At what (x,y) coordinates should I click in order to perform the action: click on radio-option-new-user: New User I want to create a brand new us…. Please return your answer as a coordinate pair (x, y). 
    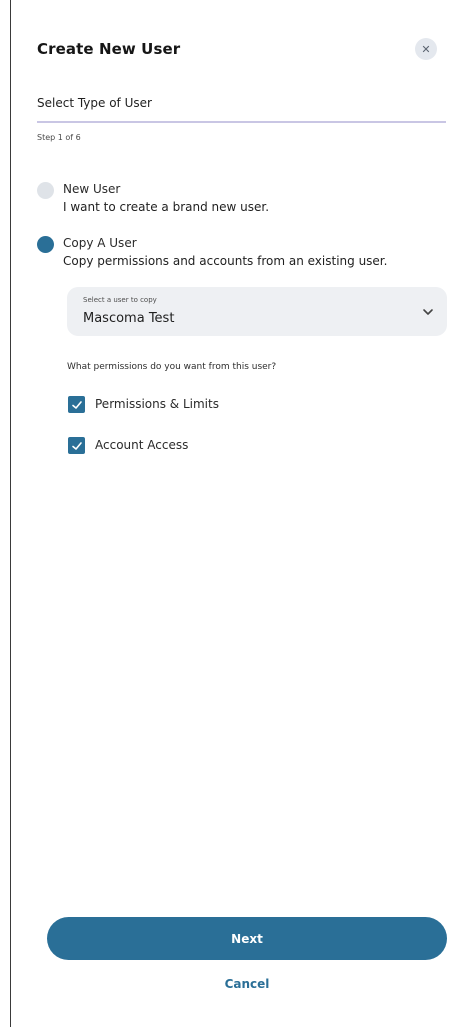
    Looking at the image, I should click on (242, 200).